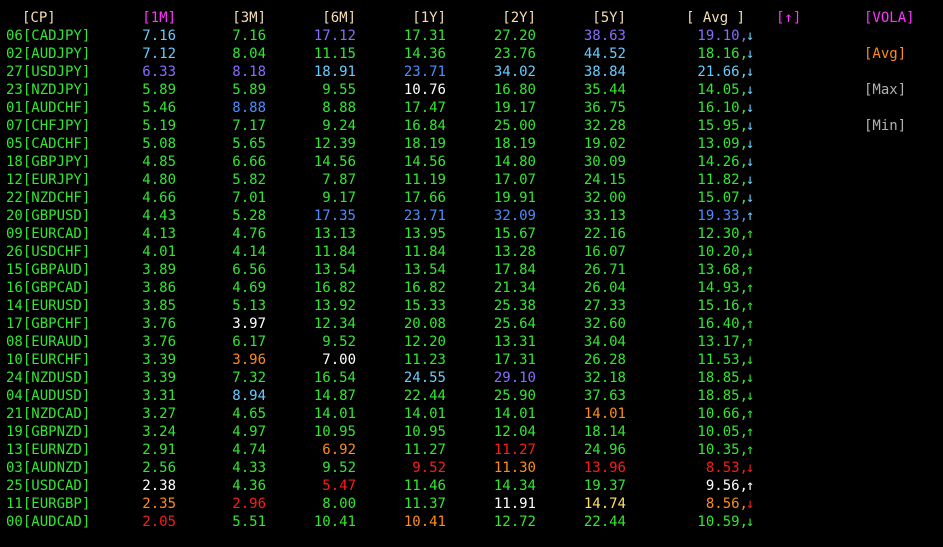 The width and height of the screenshot is (943, 547). What do you see at coordinates (159, 90) in the screenshot?
I see `value-1m: 5.89` at bounding box center [159, 90].